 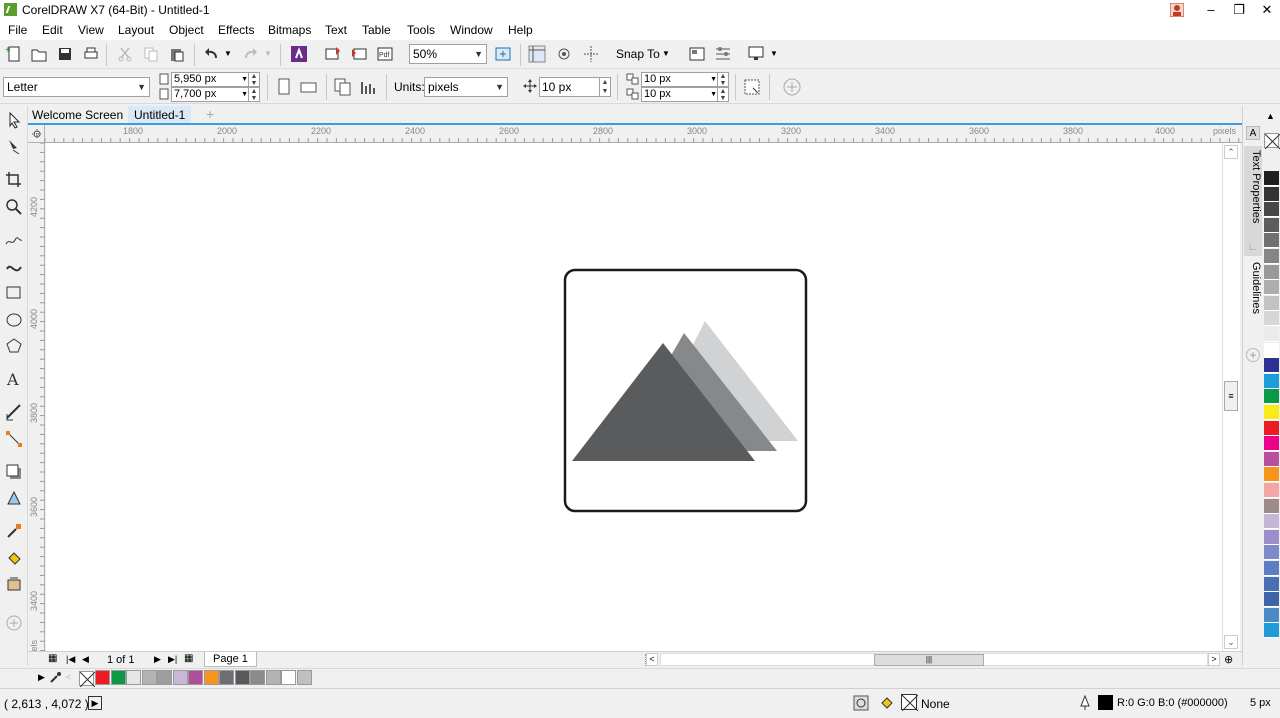 What do you see at coordinates (41, 677) in the screenshot?
I see `palette-expand-icon: ▶` at bounding box center [41, 677].